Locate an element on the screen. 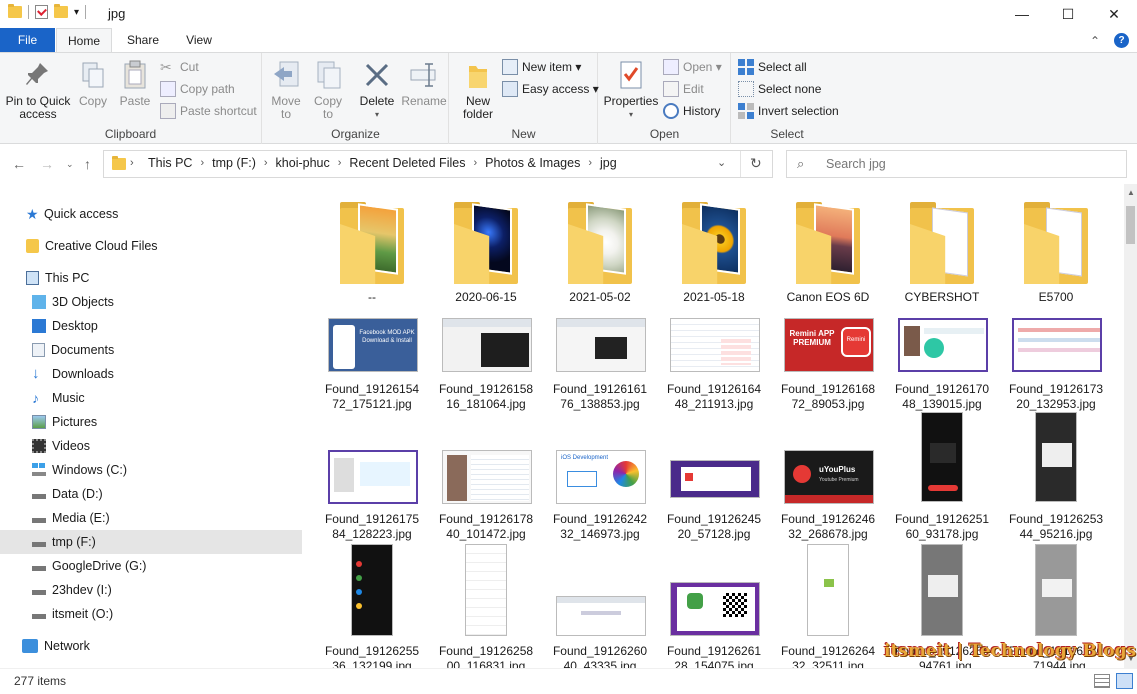 The height and width of the screenshot is (694, 1137). file-item: Found_1912617320_132953.jpg is located at coordinates (1056, 364).